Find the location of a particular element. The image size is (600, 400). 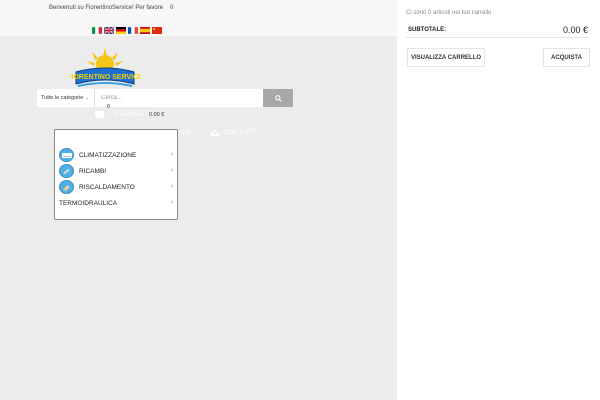

cart-info-text: Ci sono 0 articoli nel tuo carrello is located at coordinates (449, 13).